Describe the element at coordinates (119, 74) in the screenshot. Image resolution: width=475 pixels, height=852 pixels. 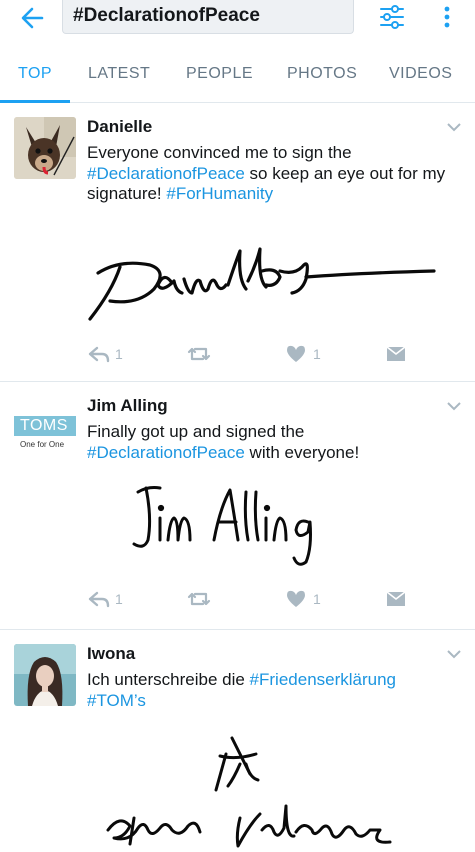
I see `tab-latest: LATEST` at that location.